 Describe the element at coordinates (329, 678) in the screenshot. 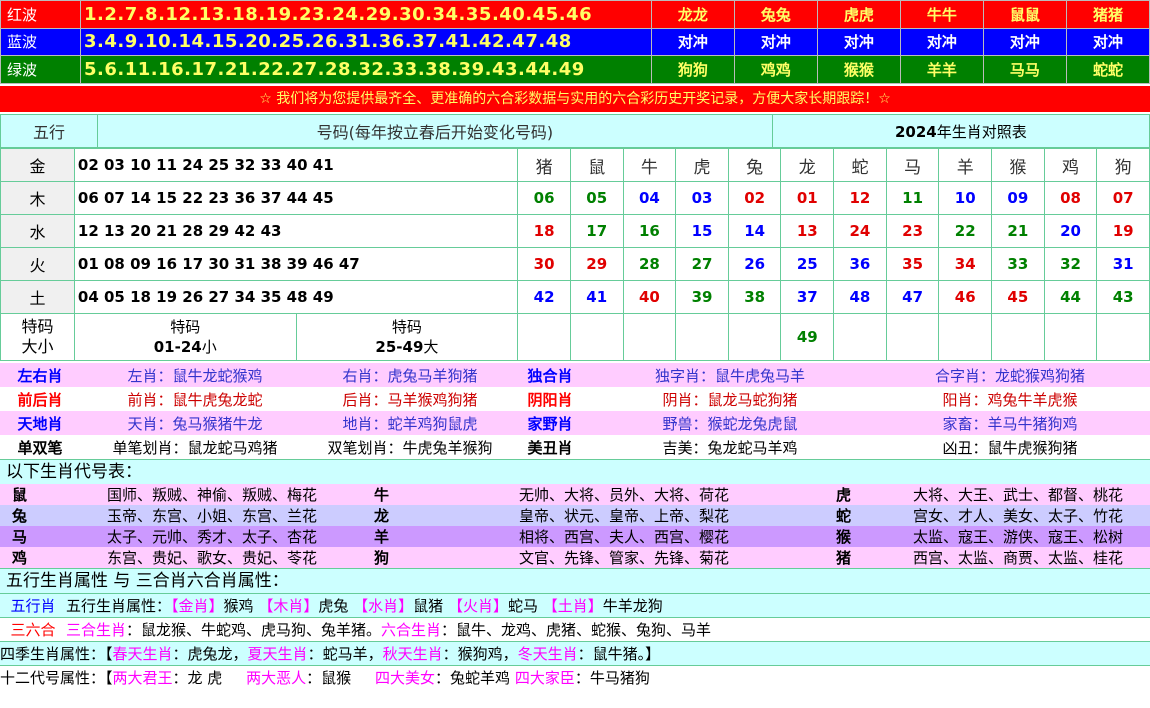

I see `attr-text: ：鼠猴` at that location.